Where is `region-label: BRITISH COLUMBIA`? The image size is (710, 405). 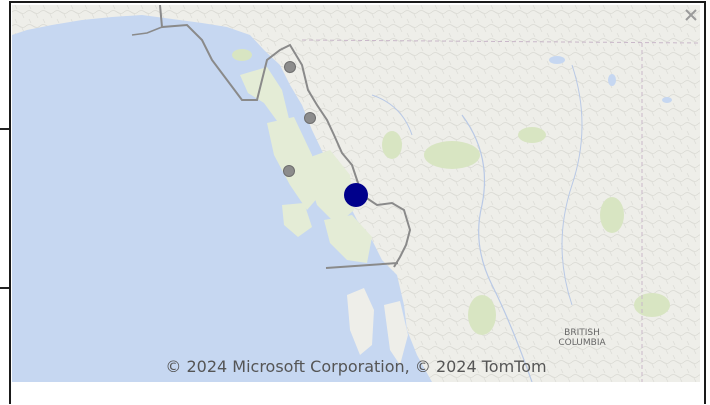 region-label: BRITISH COLUMBIA is located at coordinates (582, 338).